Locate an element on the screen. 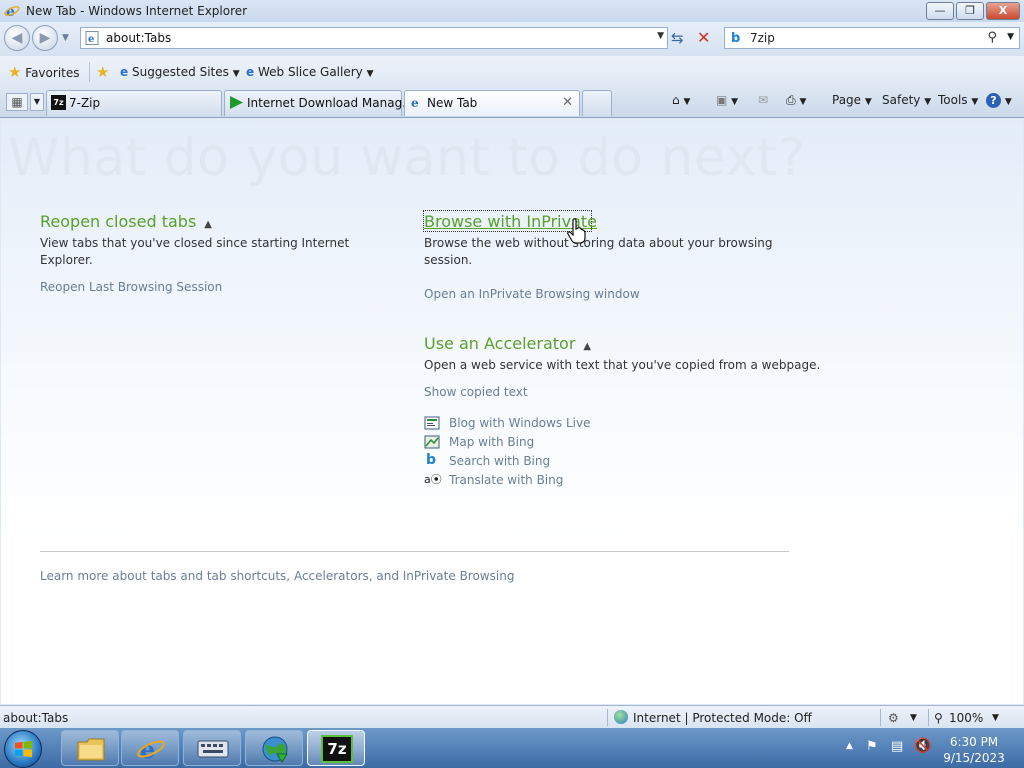 The width and height of the screenshot is (1024, 768). taskbar-on-screen-keyboard-button is located at coordinates (212, 748).